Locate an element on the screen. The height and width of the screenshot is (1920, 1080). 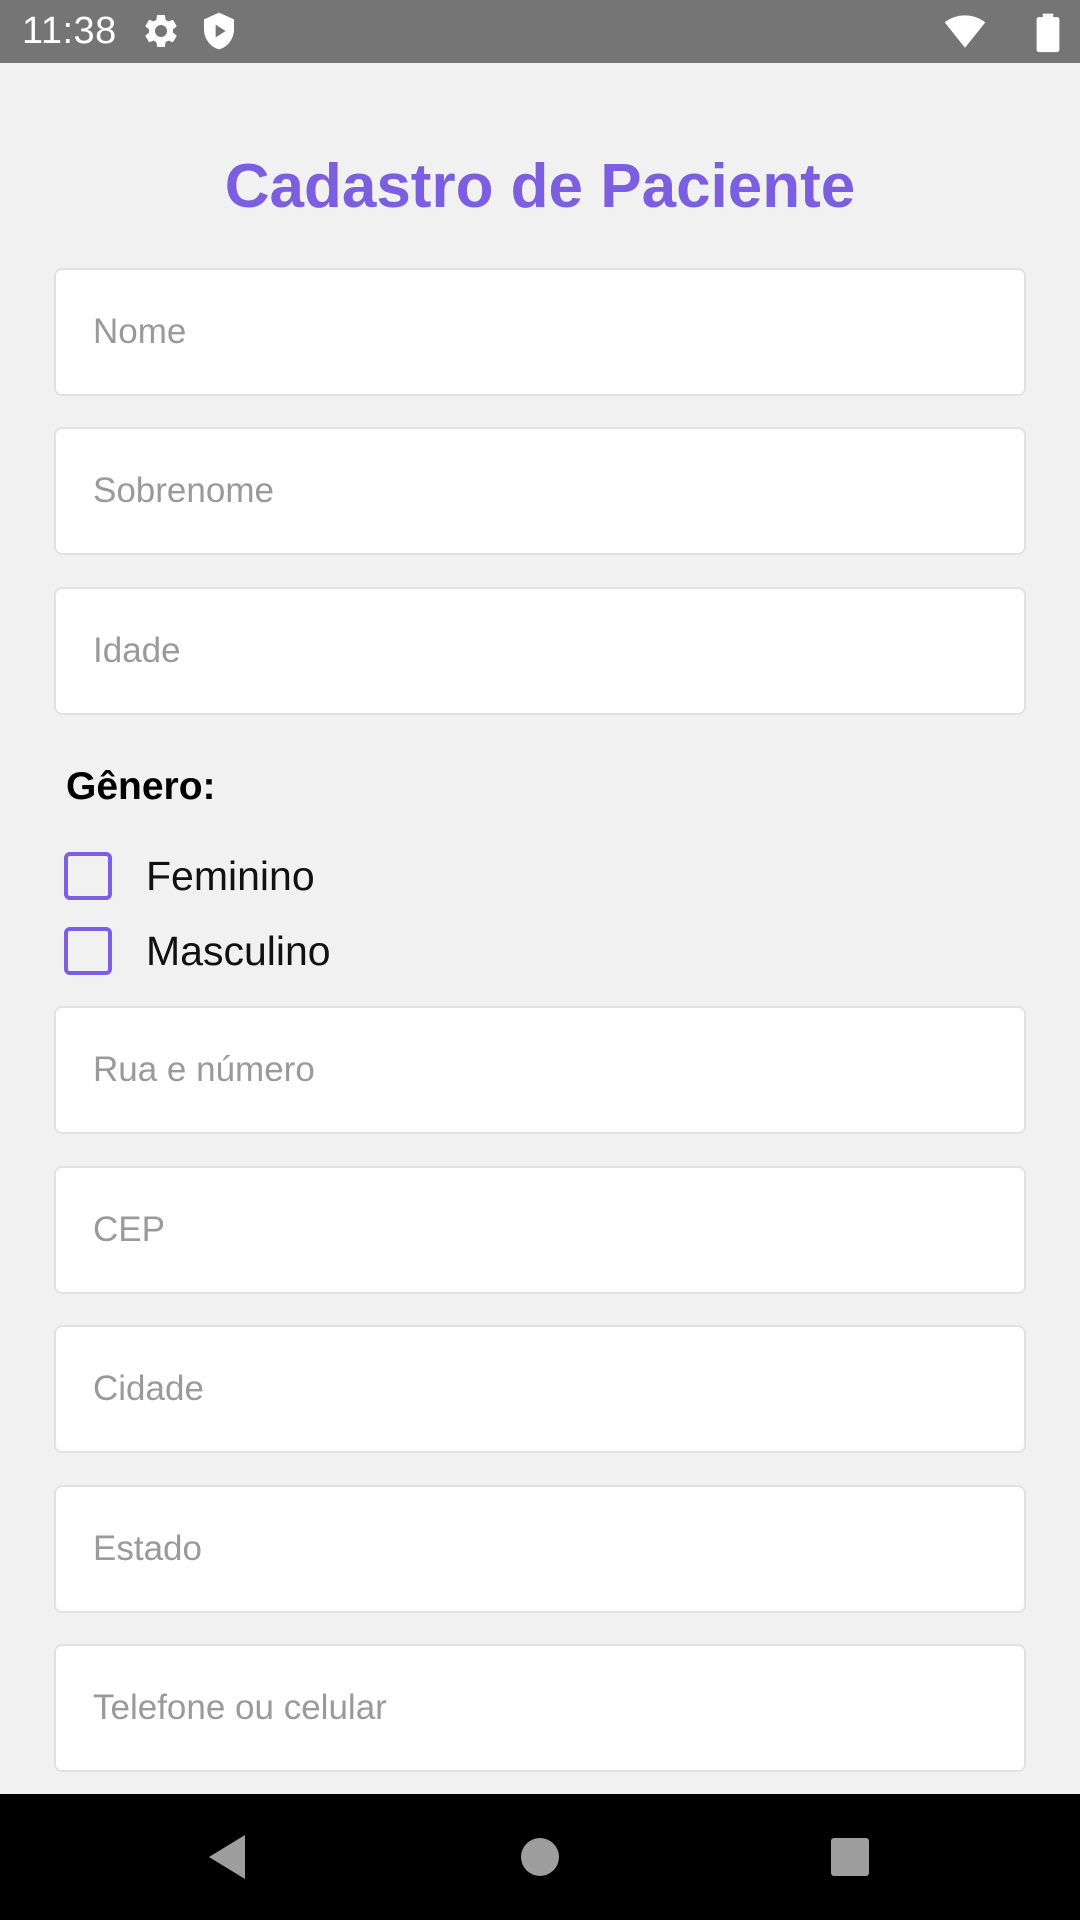
masculino-checkbox is located at coordinates (88, 951).